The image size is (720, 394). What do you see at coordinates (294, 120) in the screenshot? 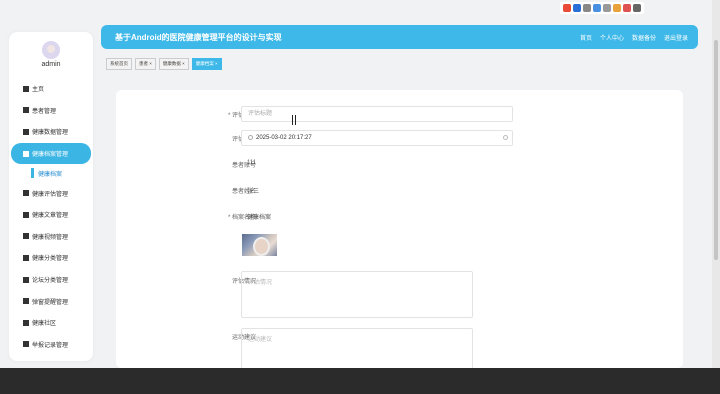
I see `text-cursor-icon` at bounding box center [294, 120].